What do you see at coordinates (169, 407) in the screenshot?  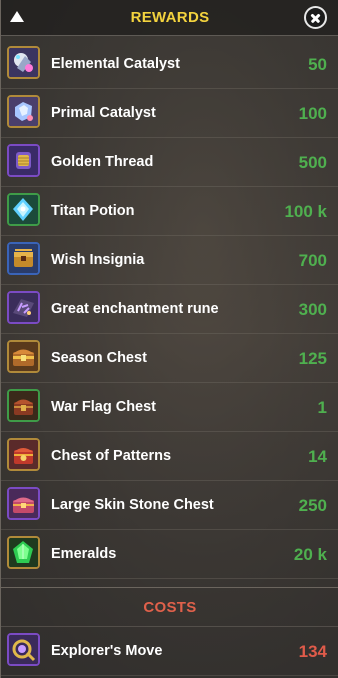 I see `reward-row: War Flag Chest 1` at bounding box center [169, 407].